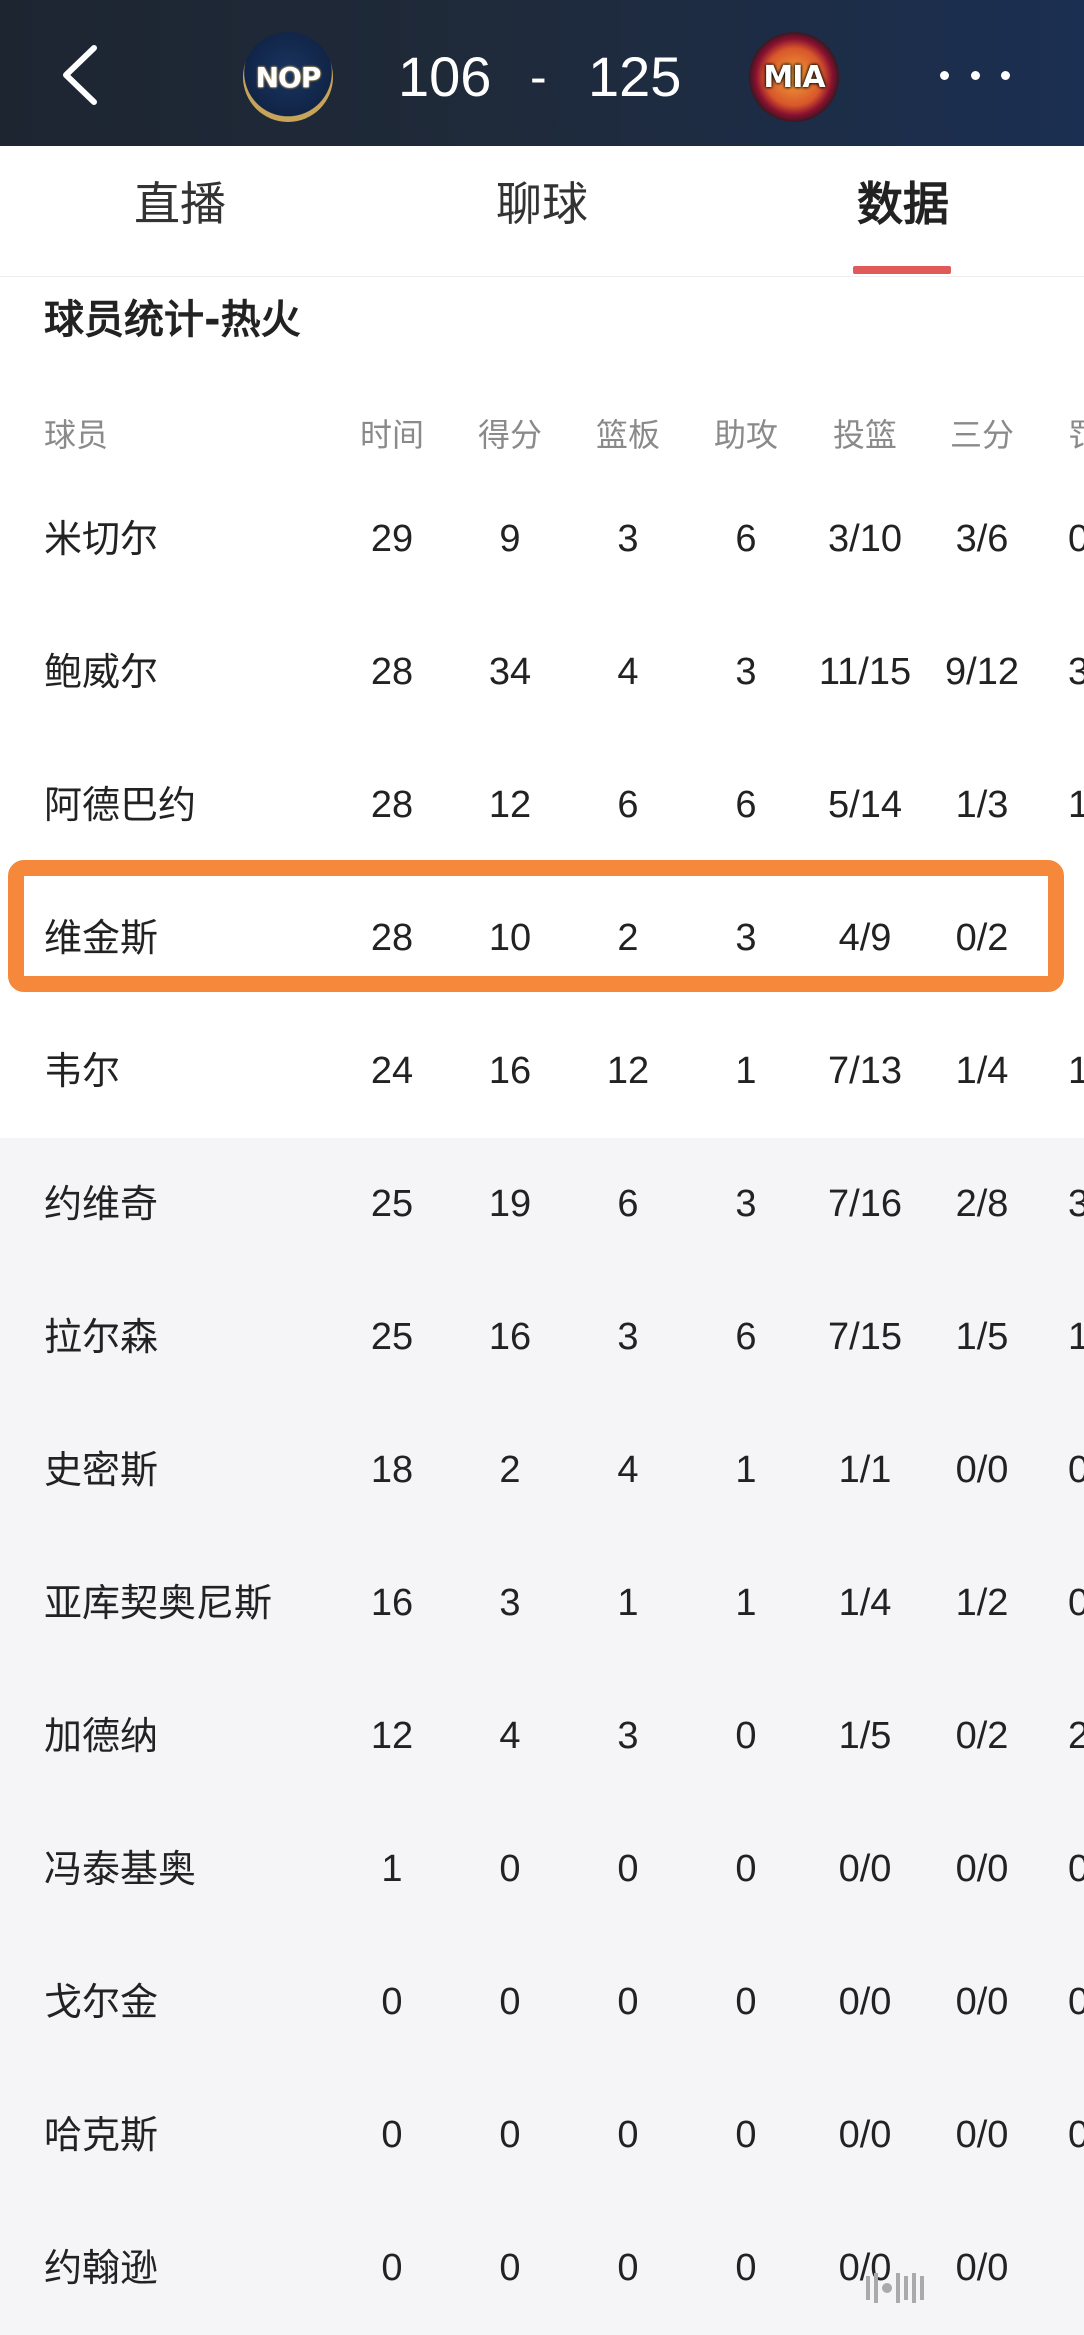  What do you see at coordinates (628, 1603) in the screenshot?
I see `stat-rebounds: 1` at bounding box center [628, 1603].